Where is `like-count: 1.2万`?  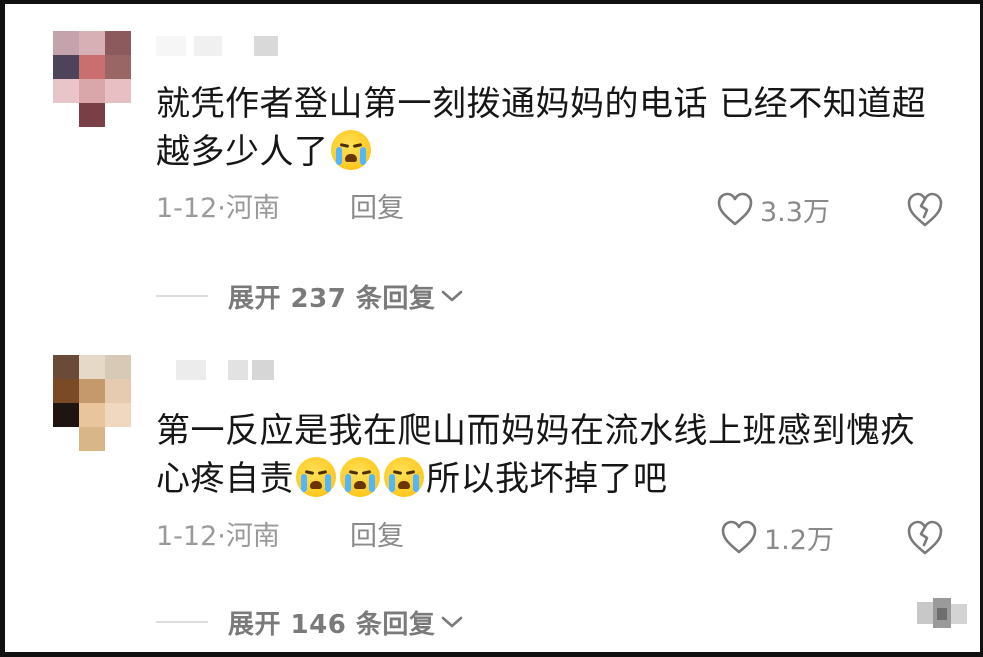
like-count: 1.2万 is located at coordinates (799, 540).